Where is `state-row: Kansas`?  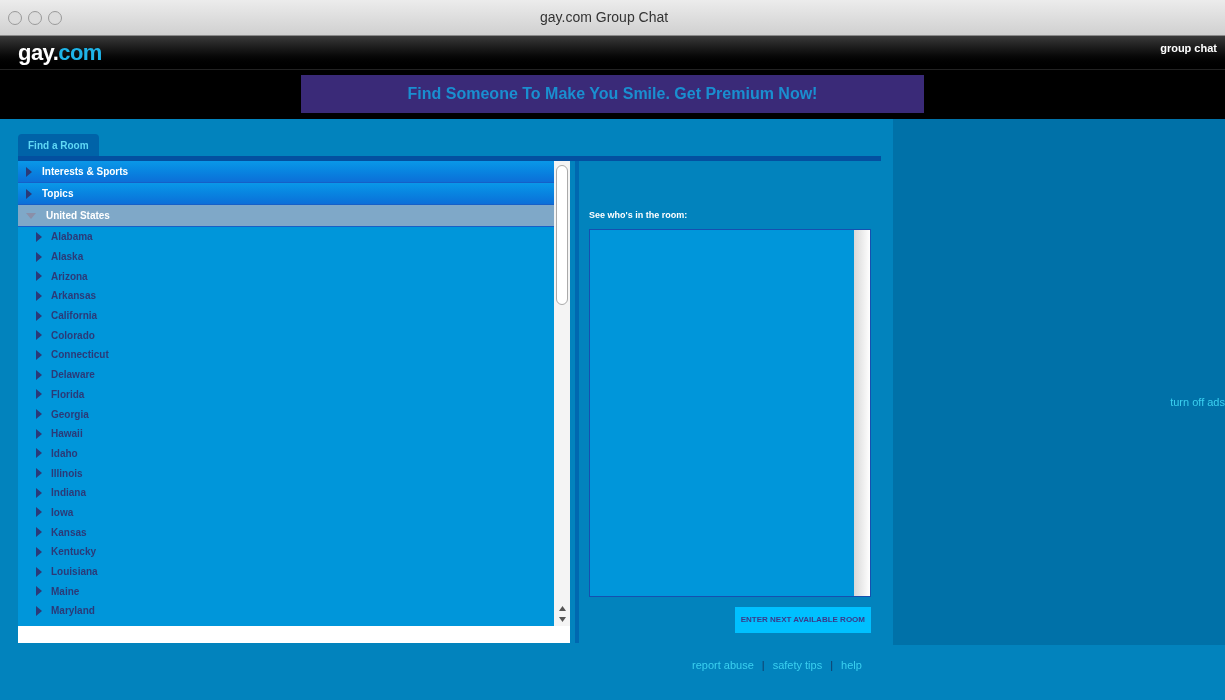 state-row: Kansas is located at coordinates (286, 532).